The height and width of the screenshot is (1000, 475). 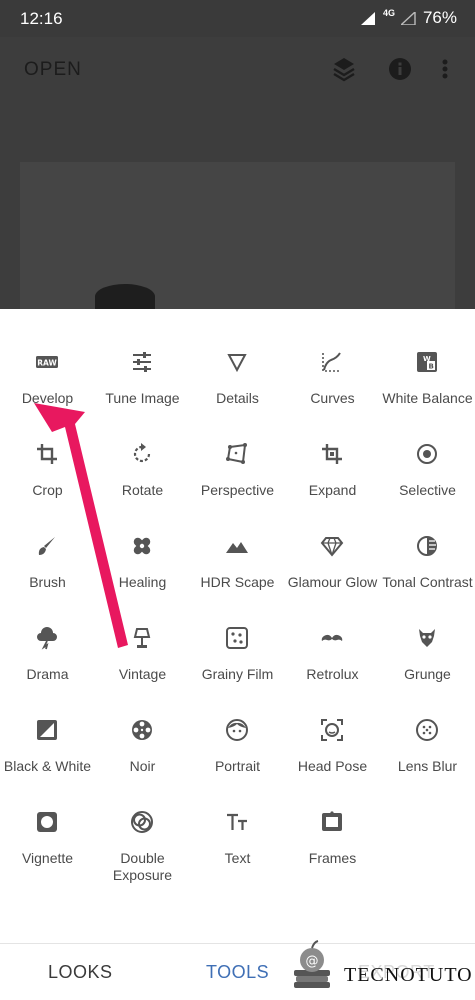 I want to click on tool-brush: Brush, so click(x=47, y=541).